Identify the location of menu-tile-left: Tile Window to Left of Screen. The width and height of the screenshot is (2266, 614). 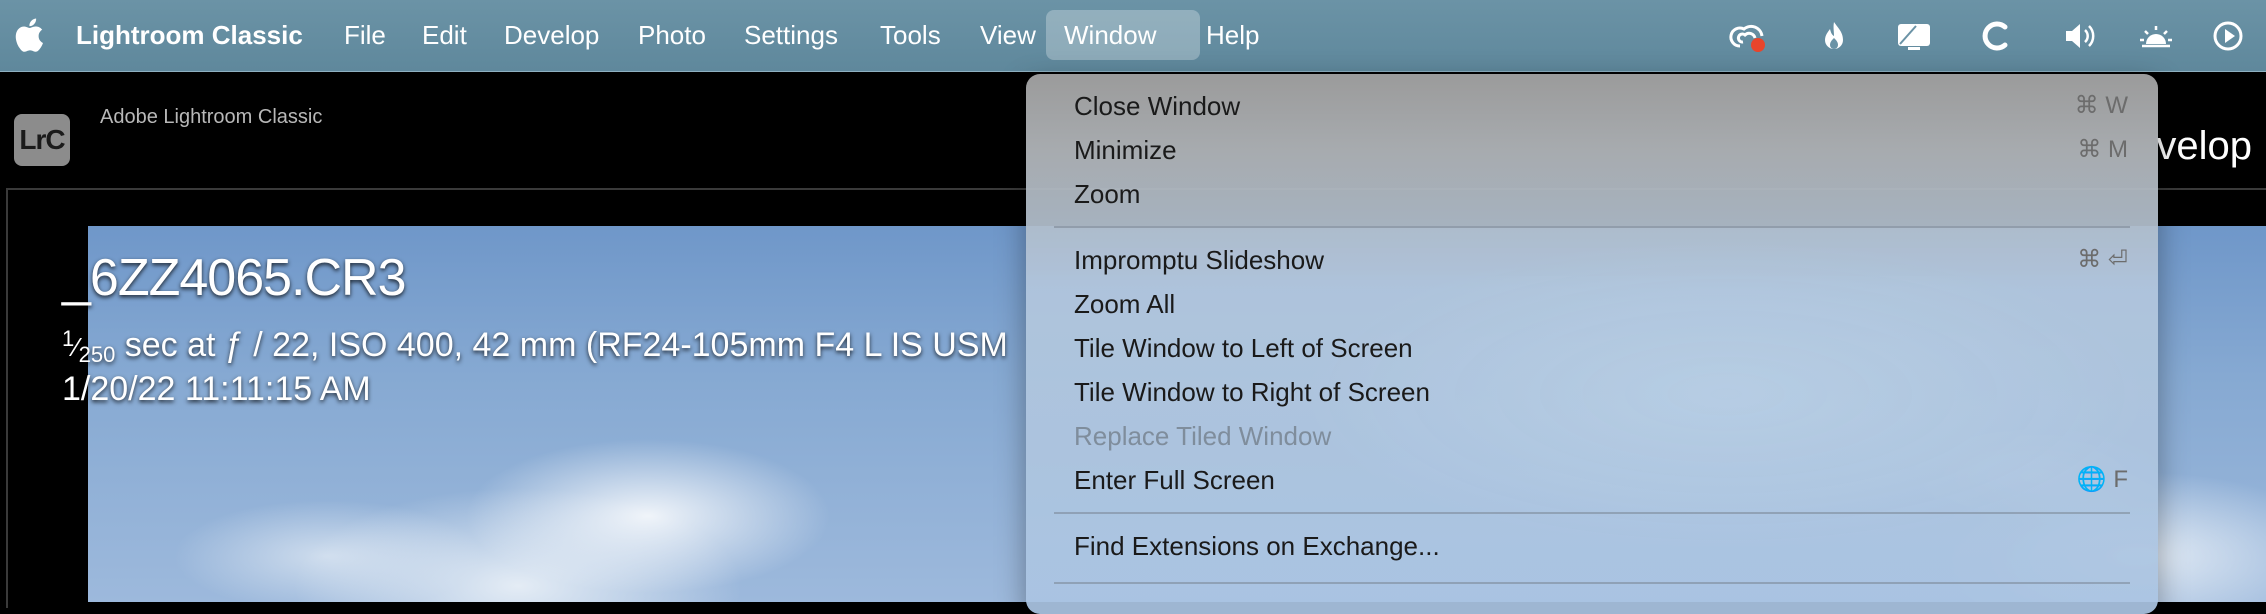
(1602, 348).